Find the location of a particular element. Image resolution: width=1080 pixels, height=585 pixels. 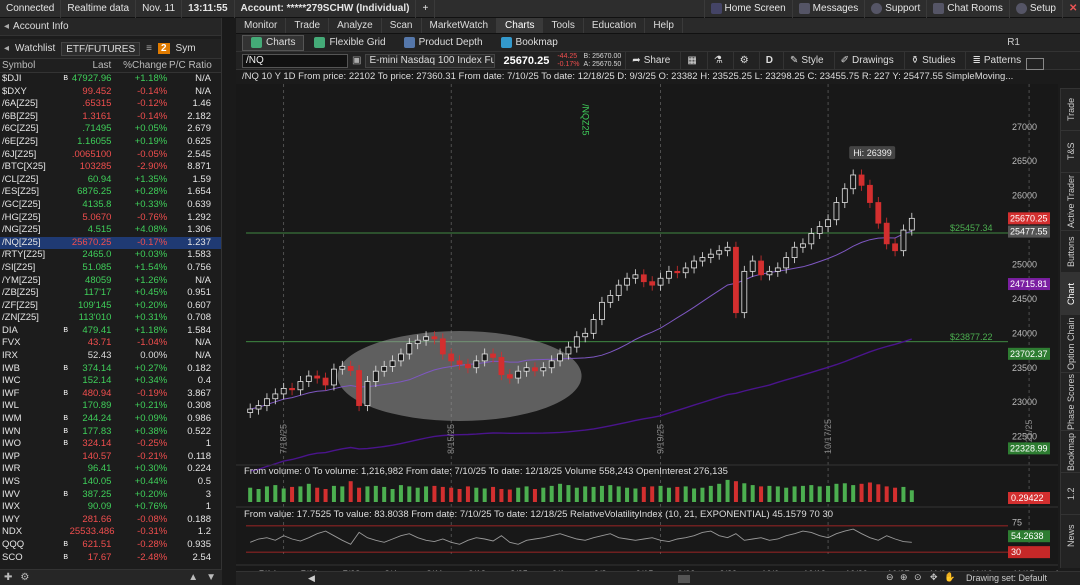

watchlist-row: IWS 140.05 +0.44% 0.5 is located at coordinates (110, 482).